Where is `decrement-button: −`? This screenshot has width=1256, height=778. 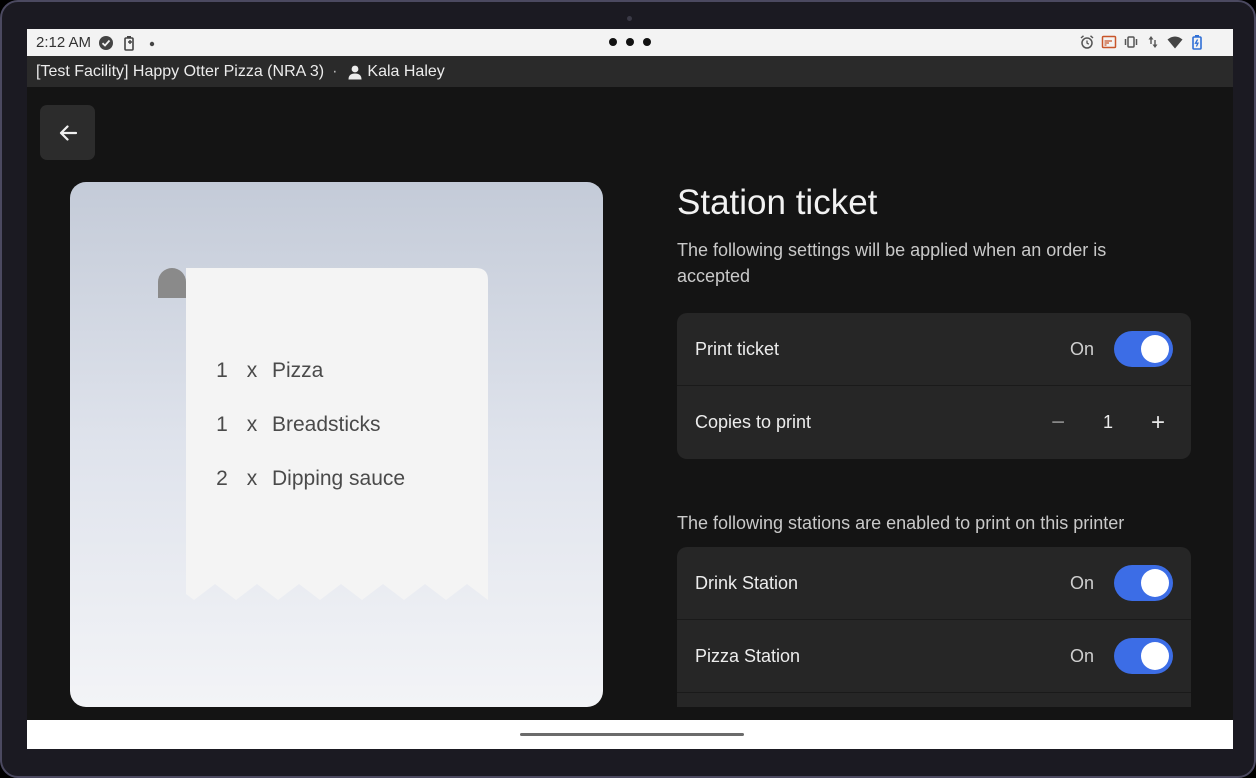 decrement-button: − is located at coordinates (1058, 423).